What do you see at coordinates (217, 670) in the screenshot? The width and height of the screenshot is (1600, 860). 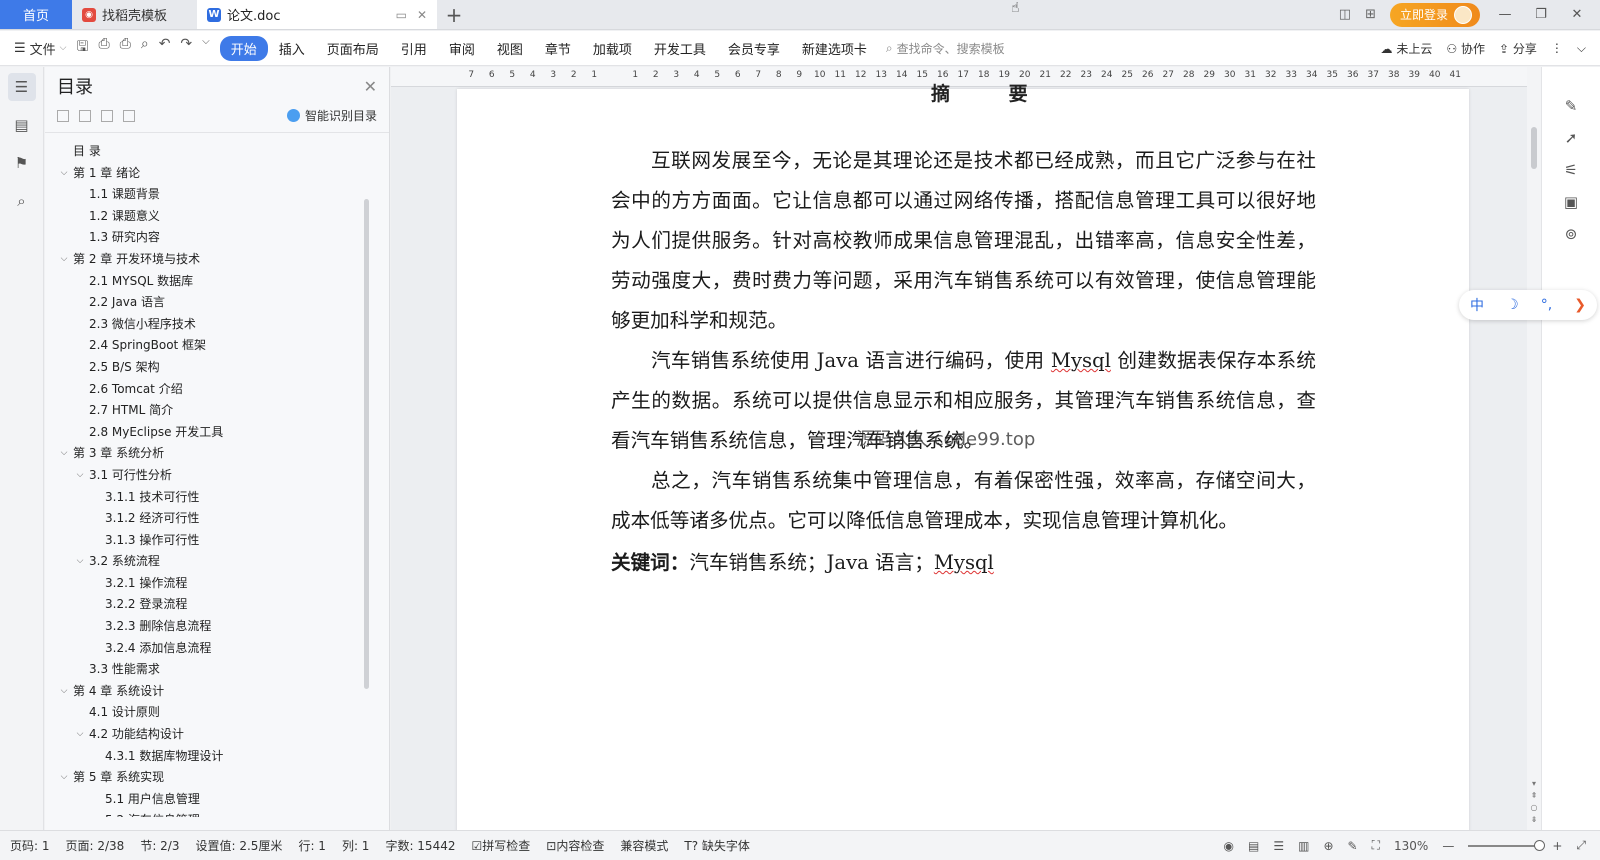 I see `toc-item: 3.3 性能需求` at bounding box center [217, 670].